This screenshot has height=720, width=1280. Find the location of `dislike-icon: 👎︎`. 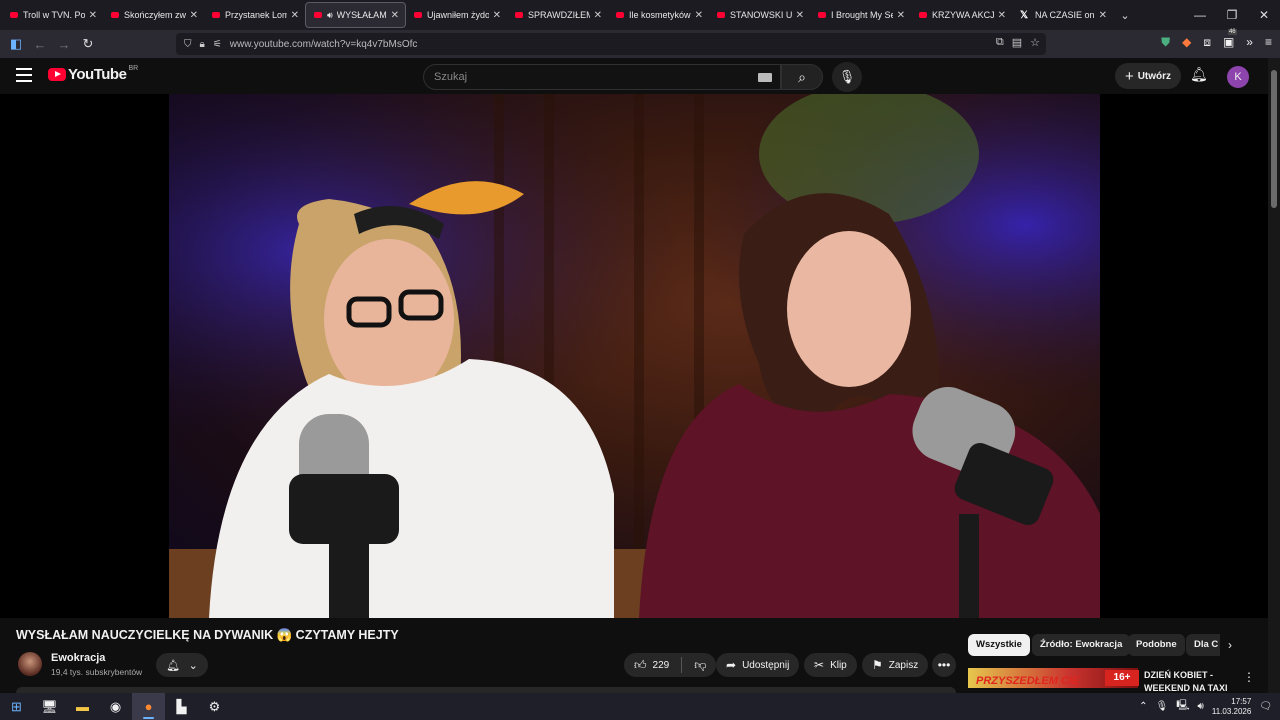

dislike-icon: 👎︎ is located at coordinates (700, 665).